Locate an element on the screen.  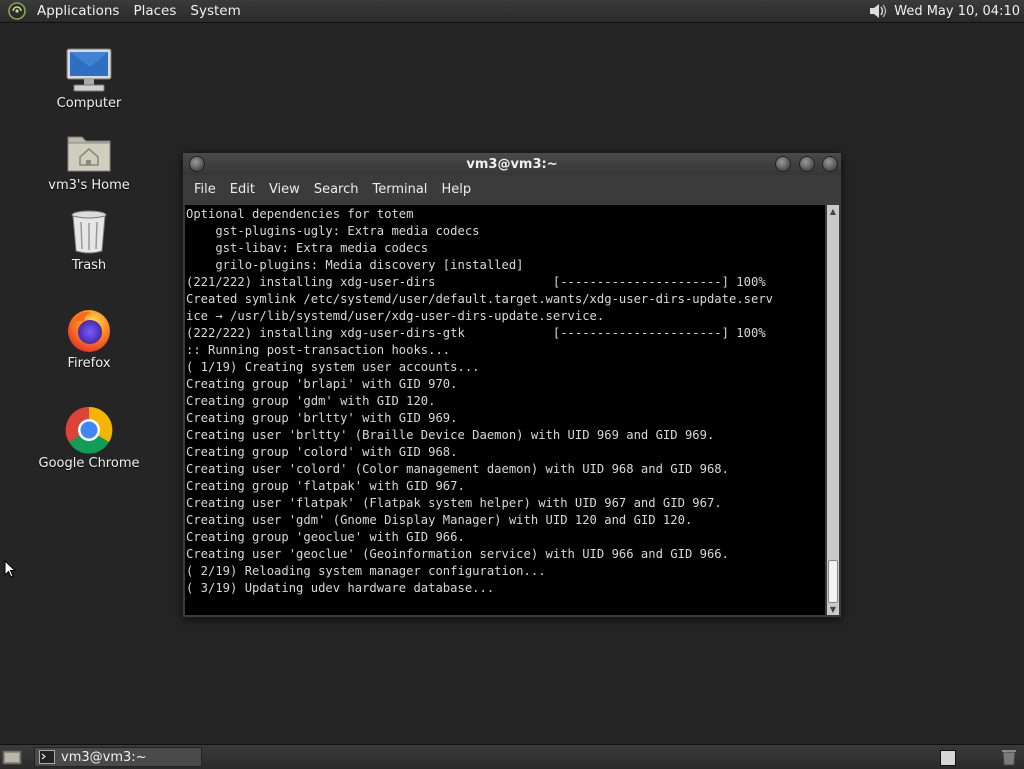
maximize-button is located at coordinates (807, 164).